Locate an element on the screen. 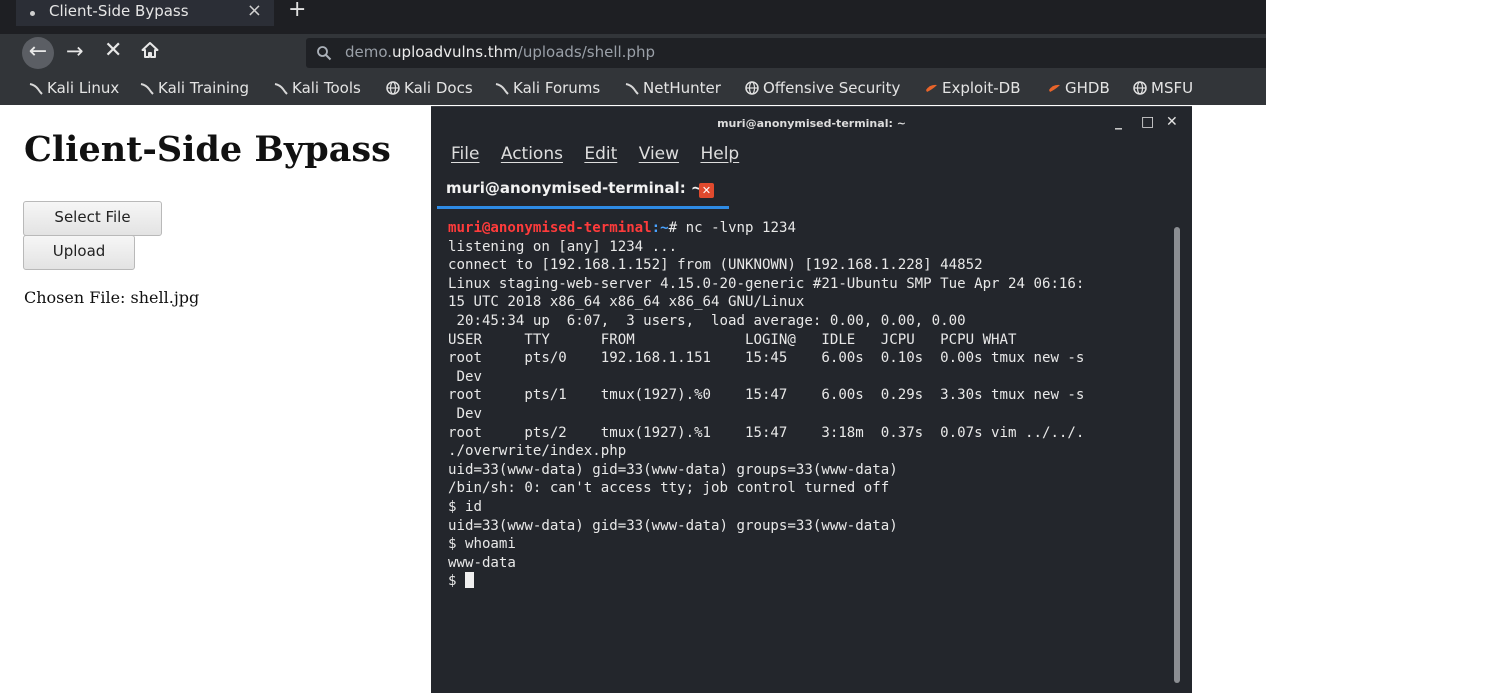 This screenshot has width=1505, height=693. tab-client-side-bypass: Client-Side Bypass × is located at coordinates (145, 13).